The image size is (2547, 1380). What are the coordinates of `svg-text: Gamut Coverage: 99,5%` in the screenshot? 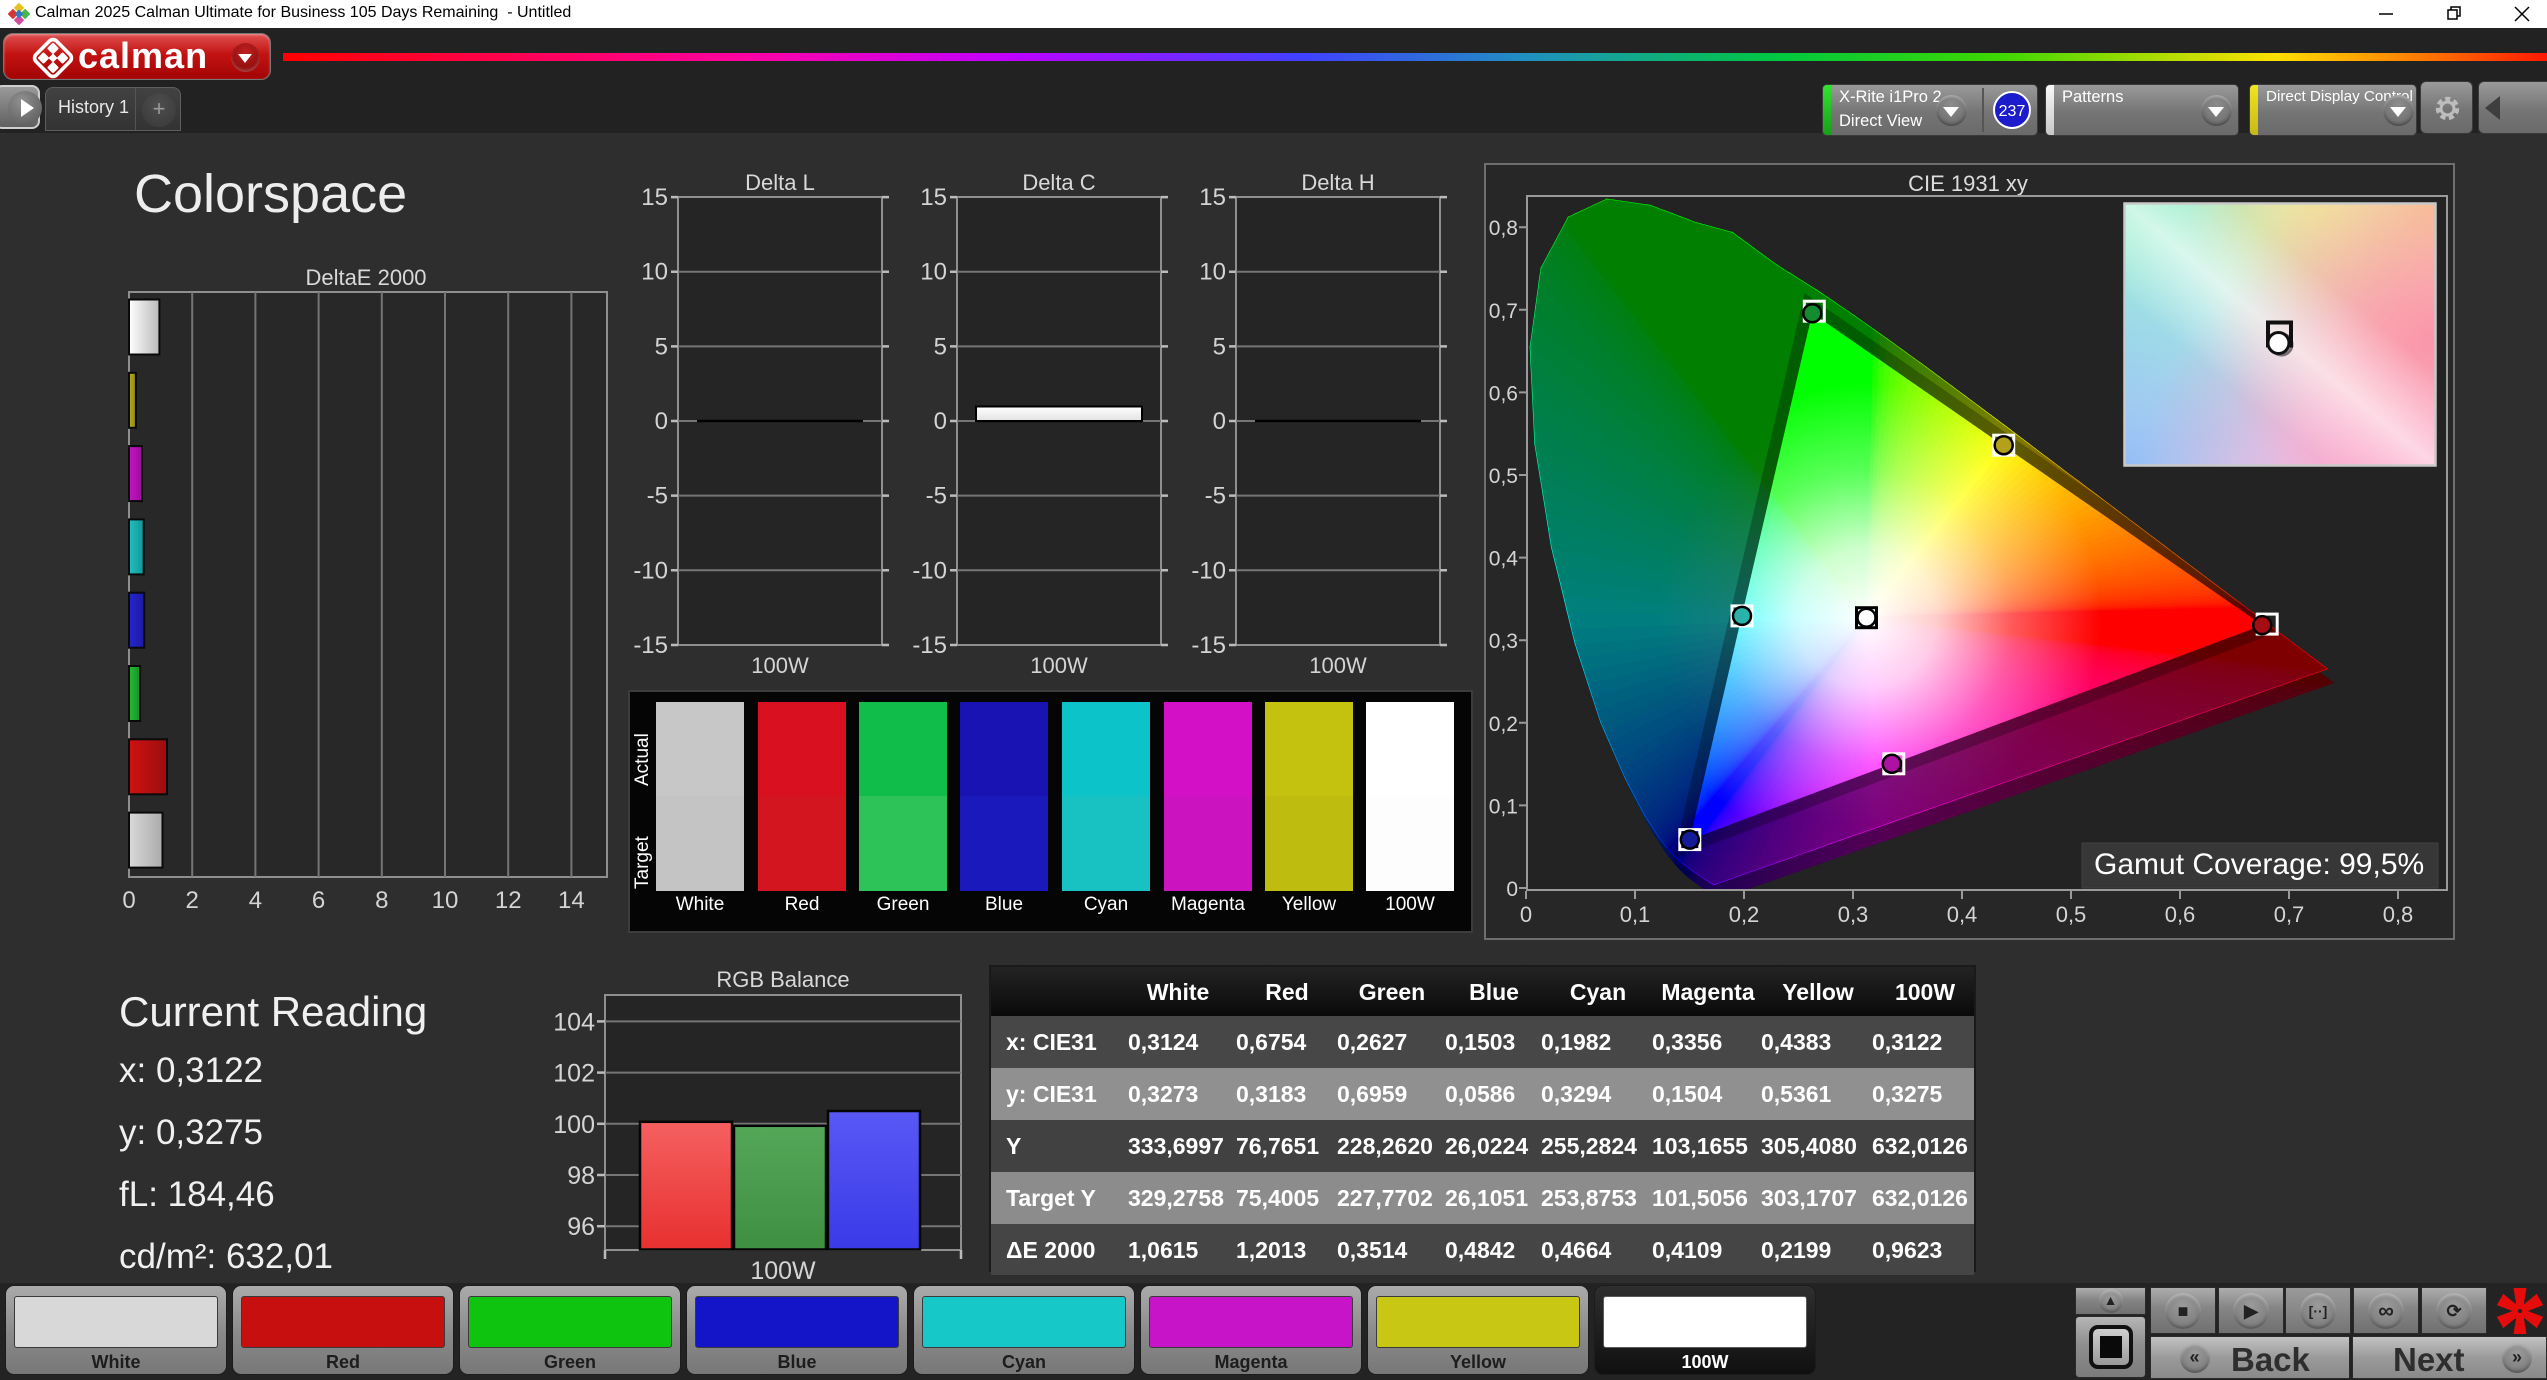 It's located at (2259, 864).